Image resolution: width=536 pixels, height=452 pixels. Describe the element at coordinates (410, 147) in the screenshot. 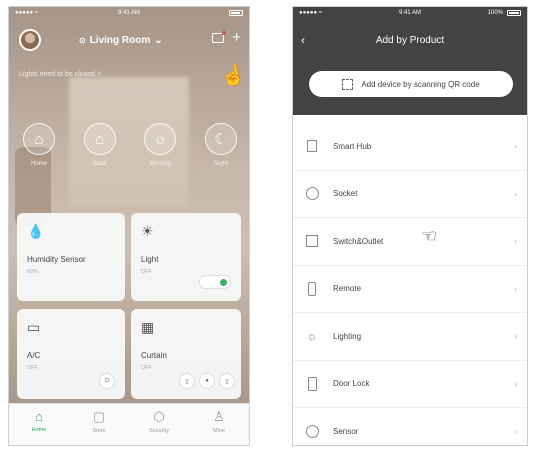

I see `list-item-smart-hub: Smart Hub ›` at that location.